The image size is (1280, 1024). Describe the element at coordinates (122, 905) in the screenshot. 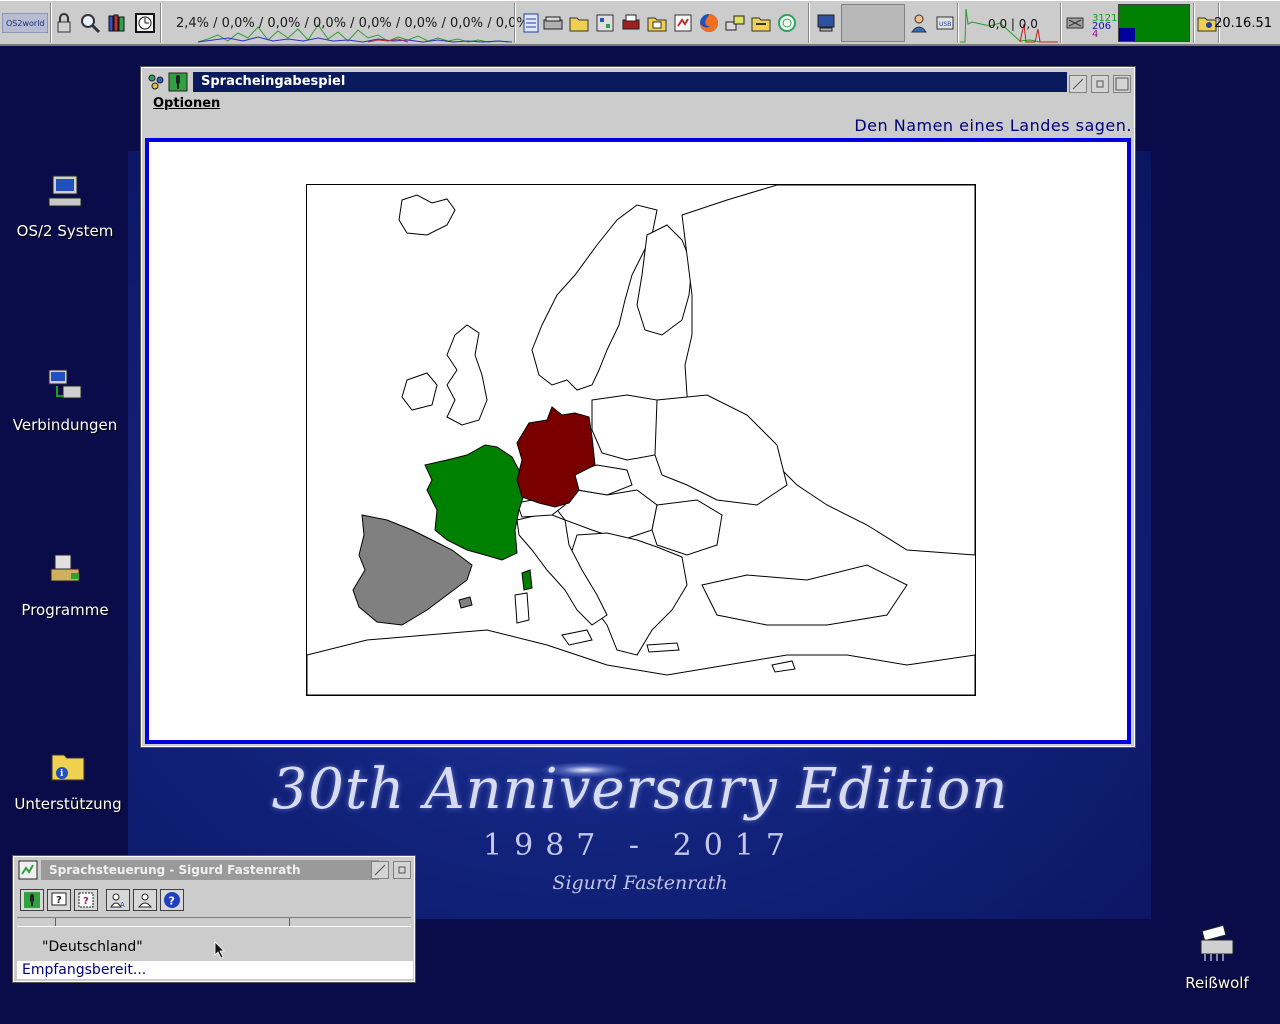

I see `svg-text: A` at that location.